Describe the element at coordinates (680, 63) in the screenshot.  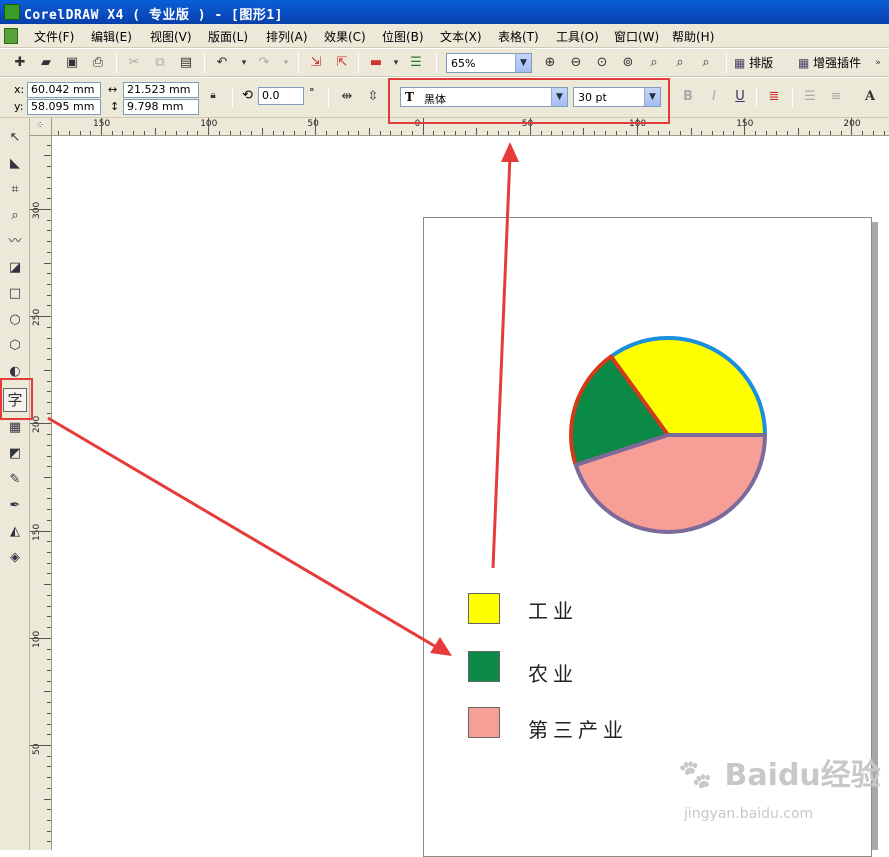
I see `zoom-page-width-icon: ⌕` at that location.